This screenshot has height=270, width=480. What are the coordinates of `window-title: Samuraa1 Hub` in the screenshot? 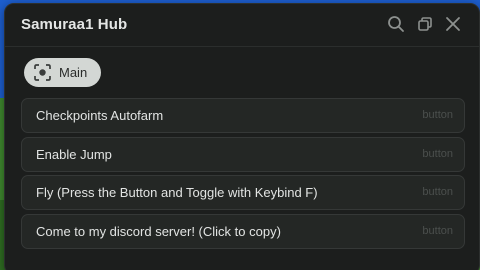 It's located at (74, 24).